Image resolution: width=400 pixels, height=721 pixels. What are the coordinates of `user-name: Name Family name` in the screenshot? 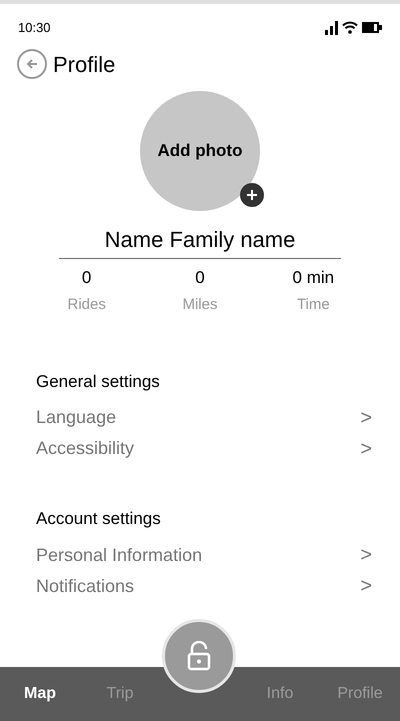 It's located at (200, 240).